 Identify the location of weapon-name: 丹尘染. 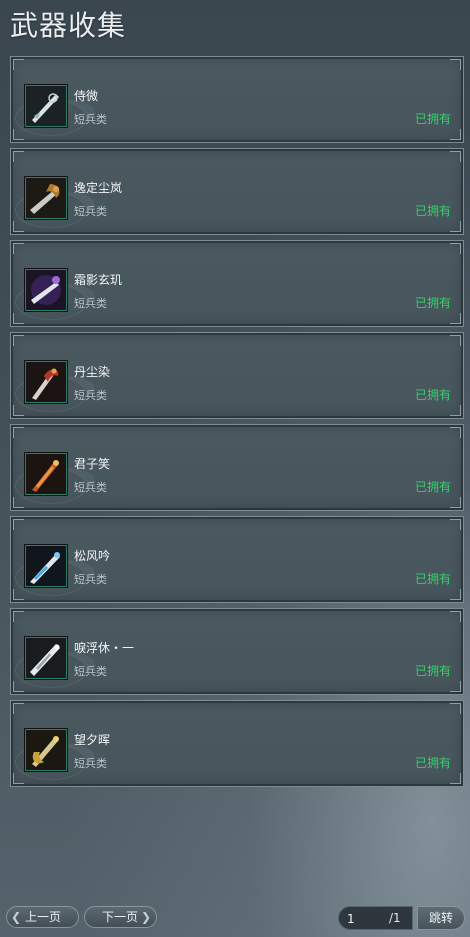
(92, 372).